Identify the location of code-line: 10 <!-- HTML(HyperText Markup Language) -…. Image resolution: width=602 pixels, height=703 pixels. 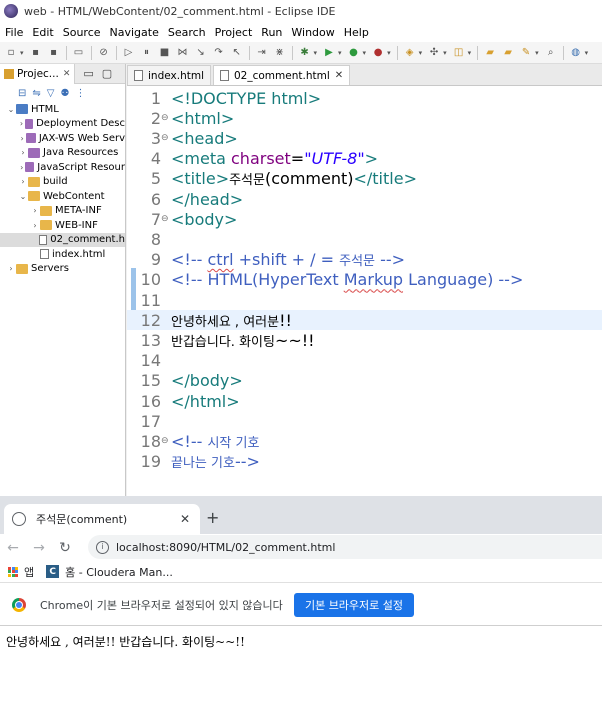
(364, 280).